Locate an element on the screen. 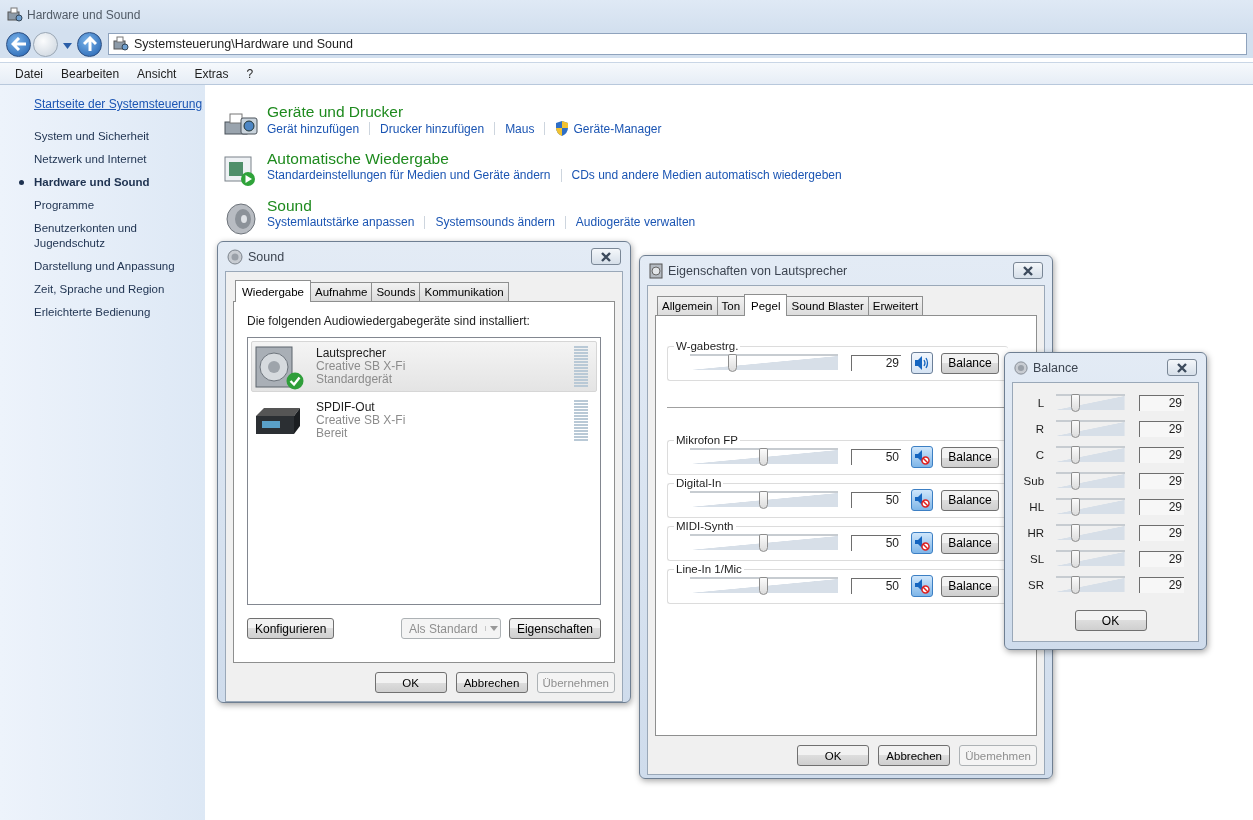  task-link: Gerät hinzufügen is located at coordinates (313, 128).